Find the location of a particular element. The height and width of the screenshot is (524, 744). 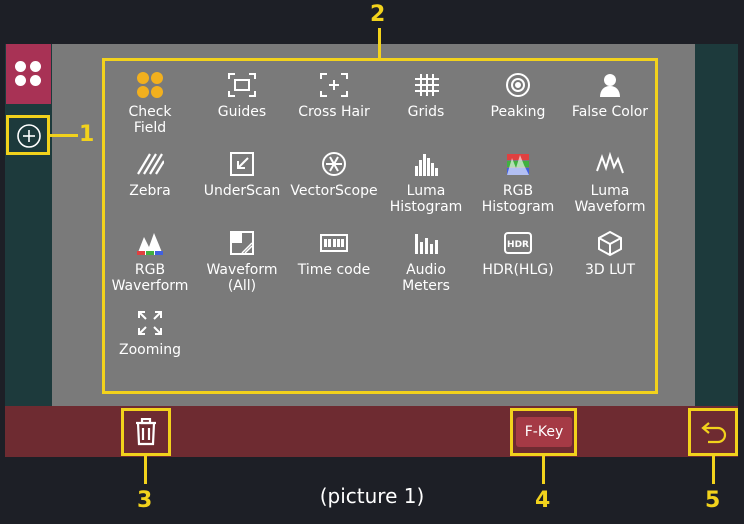

function-luma-waveform: Luma Waveform is located at coordinates (610, 177).